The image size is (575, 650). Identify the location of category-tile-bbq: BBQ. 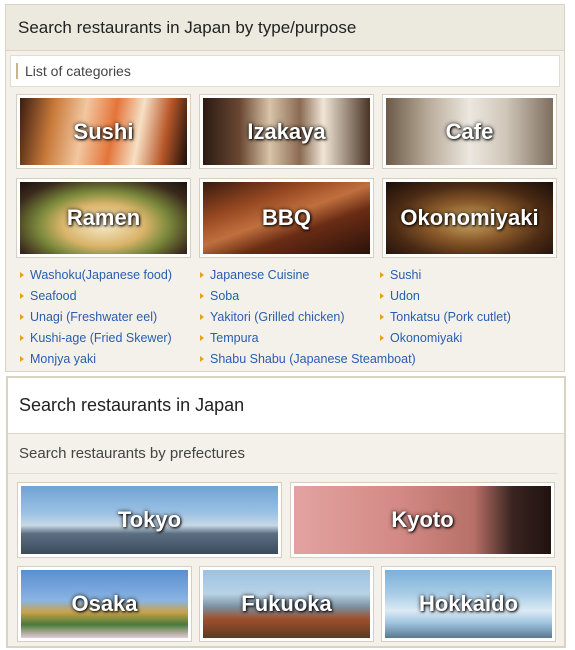
(286, 218).